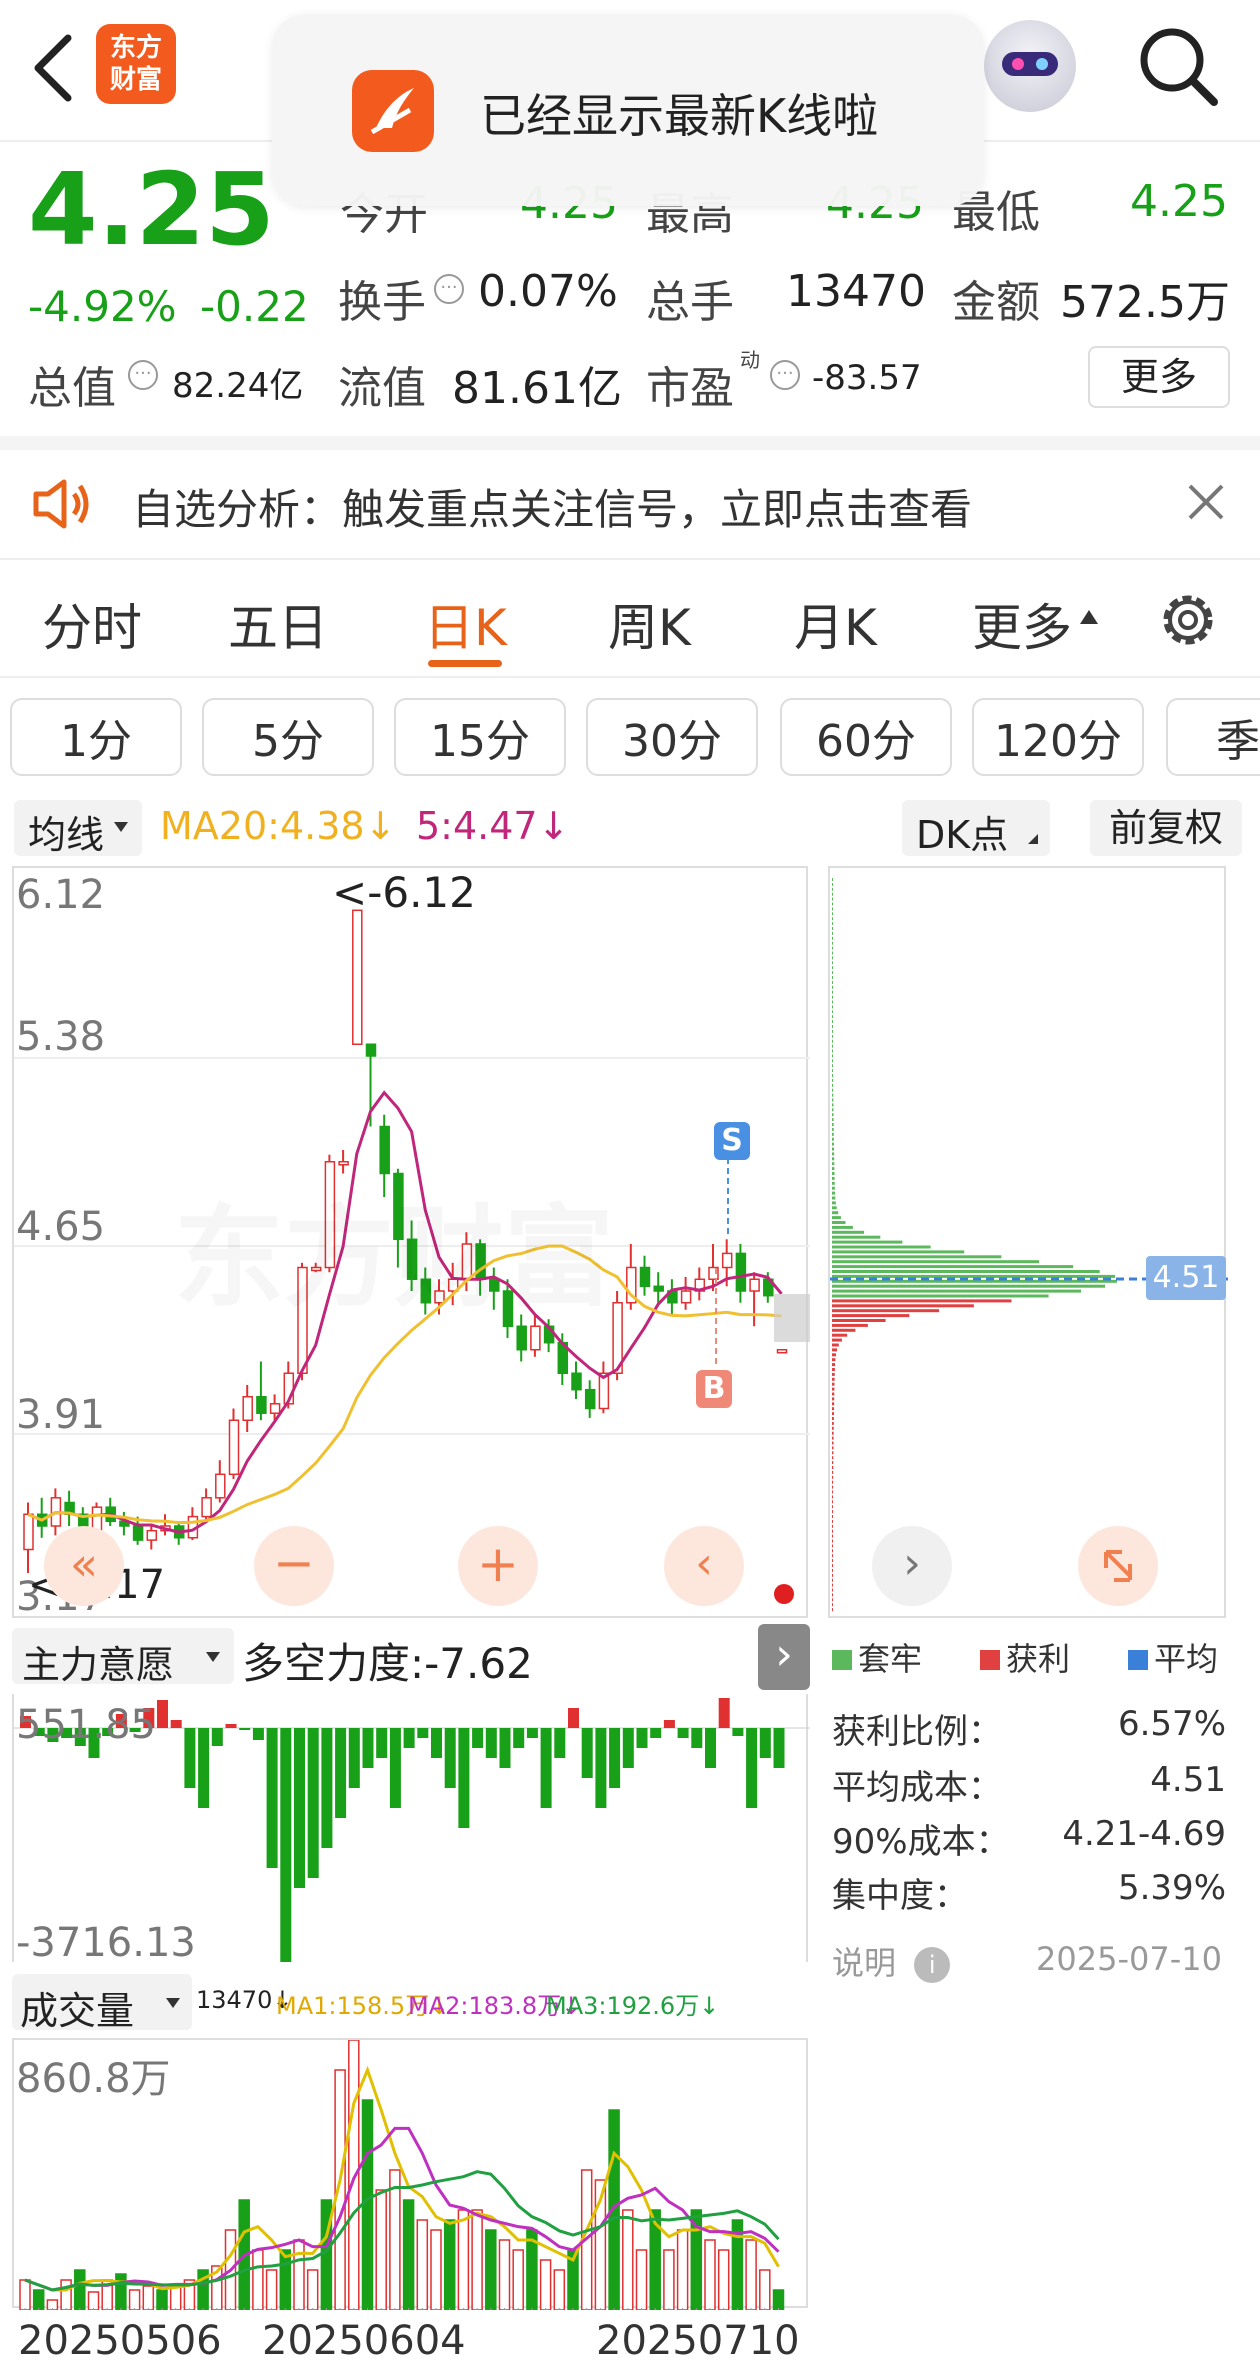  I want to click on chip-120min: 120分, so click(1058, 737).